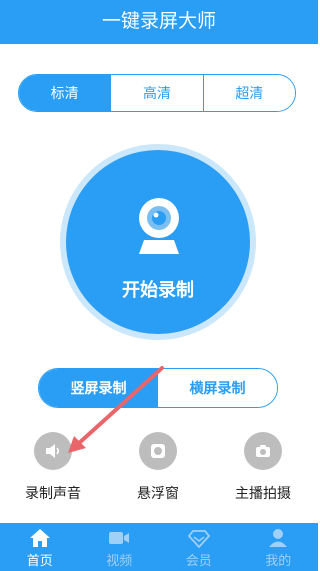 The image size is (320, 571). I want to click on tab-quality-sd: 标清, so click(65, 93).